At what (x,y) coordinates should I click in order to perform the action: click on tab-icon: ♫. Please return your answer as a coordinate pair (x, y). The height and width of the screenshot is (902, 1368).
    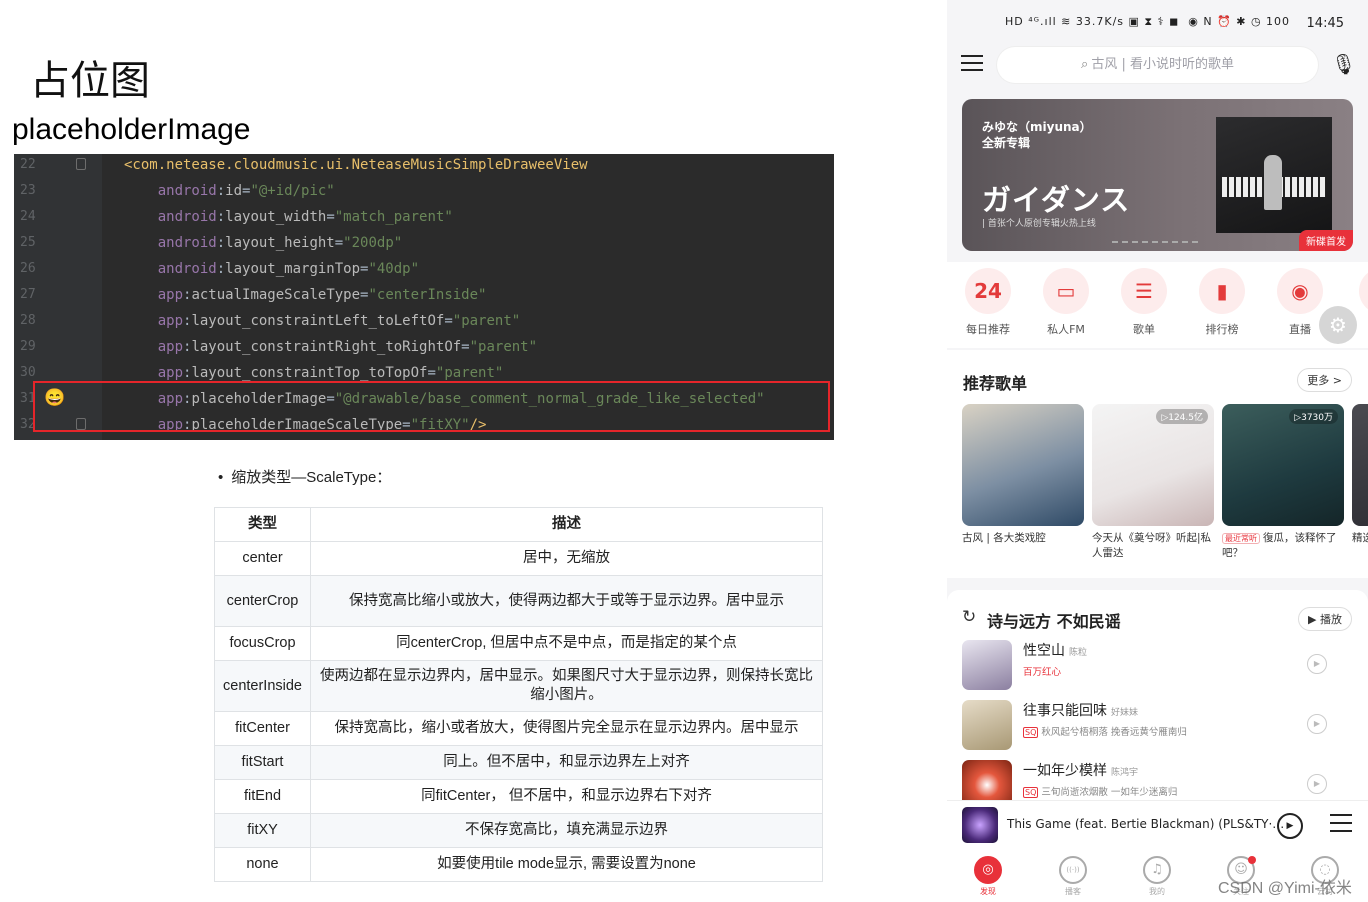
    Looking at the image, I should click on (1157, 870).